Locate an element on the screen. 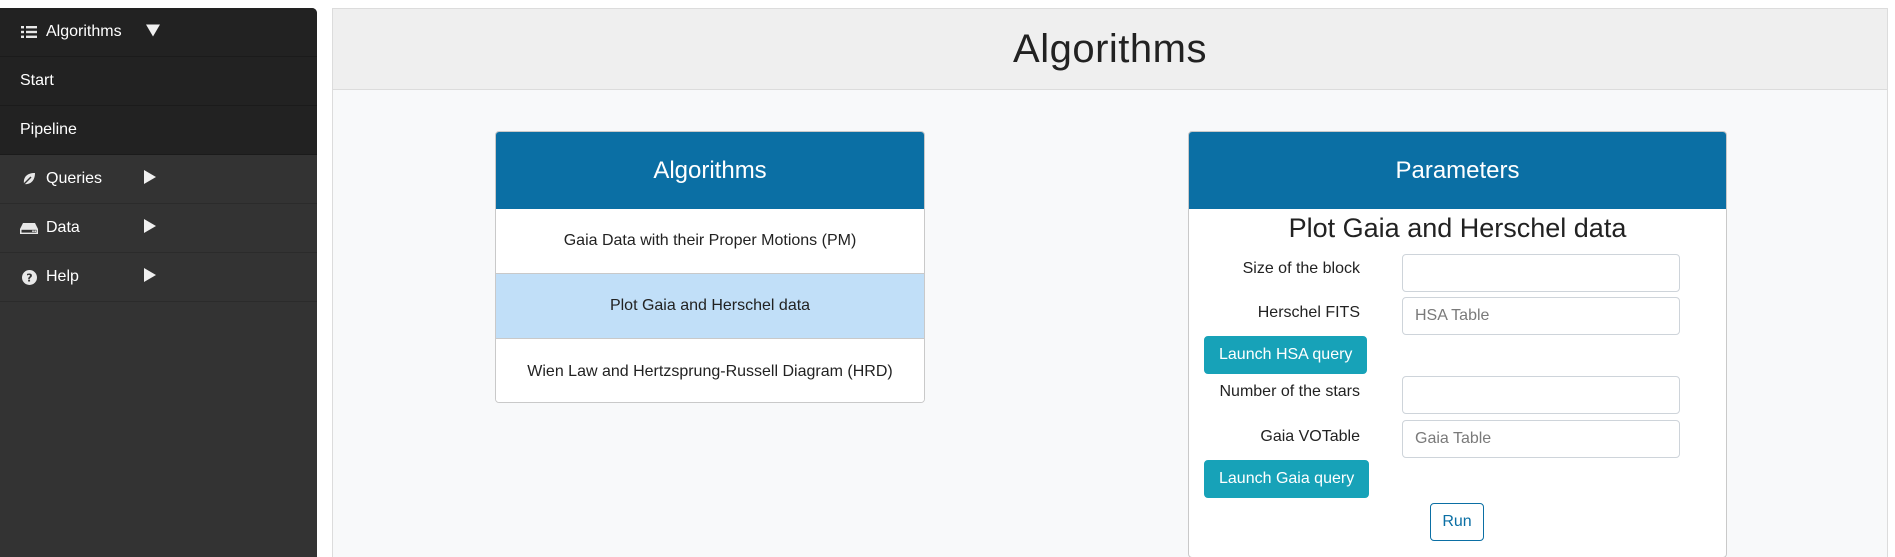  algorithms-card-header: Algorithms is located at coordinates (710, 170).